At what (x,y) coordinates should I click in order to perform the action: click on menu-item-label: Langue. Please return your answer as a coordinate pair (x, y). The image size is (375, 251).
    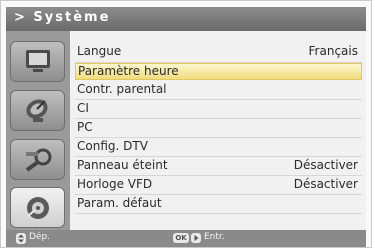
    Looking at the image, I should click on (99, 51).